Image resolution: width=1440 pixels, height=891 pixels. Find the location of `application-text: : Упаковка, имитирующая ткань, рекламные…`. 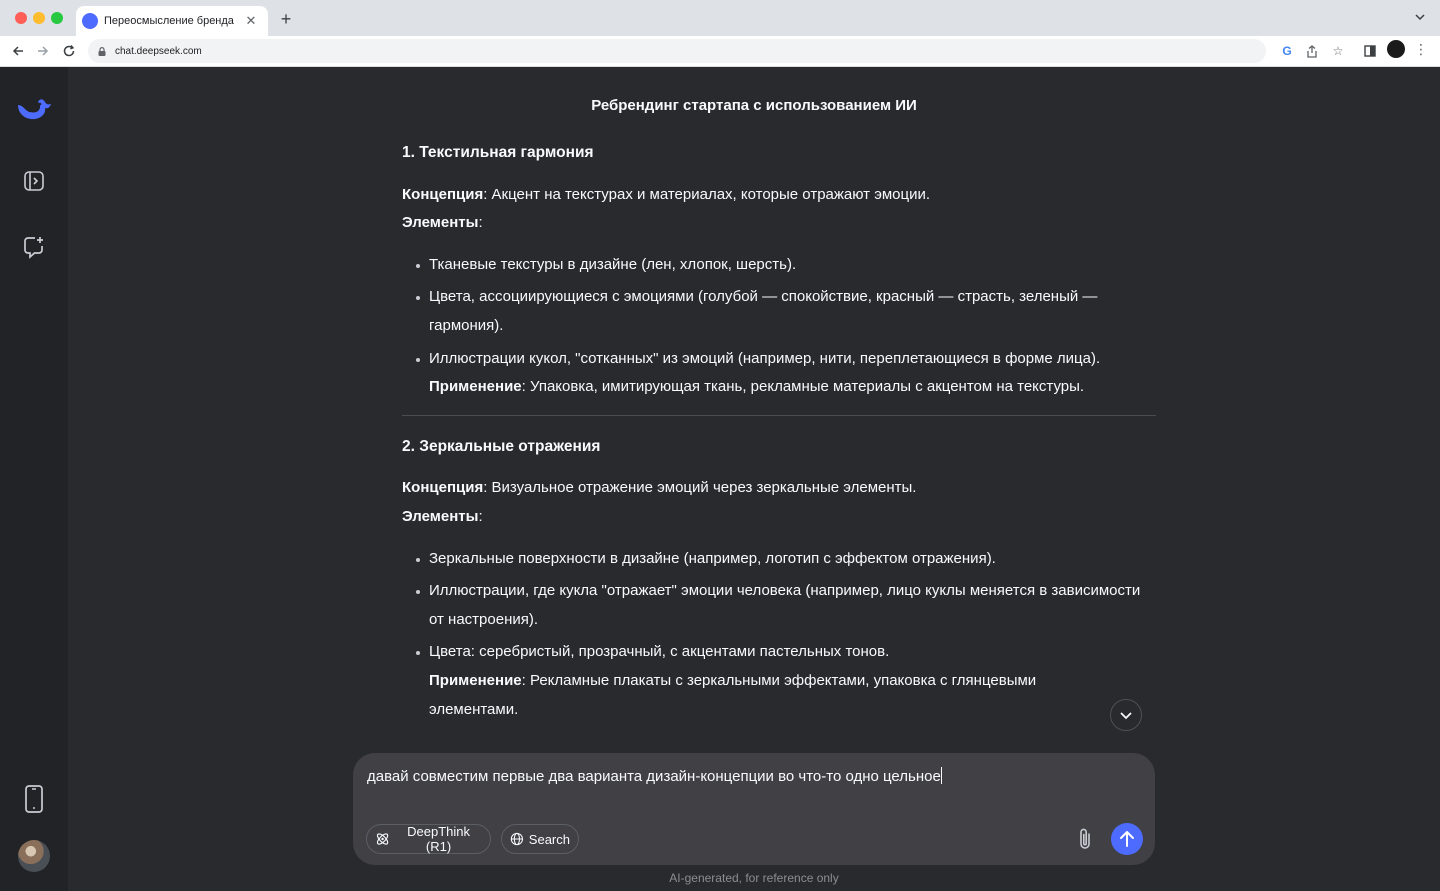

application-text: : Упаковка, имитирующая ткань, рекламные… is located at coordinates (803, 387).